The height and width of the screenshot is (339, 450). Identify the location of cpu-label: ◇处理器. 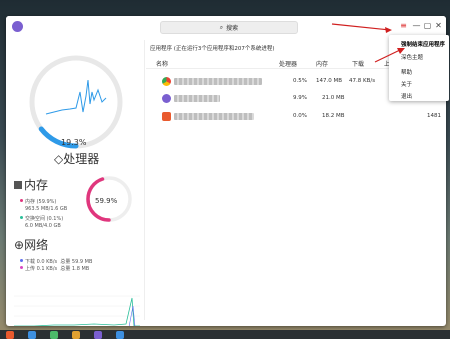
(77, 159).